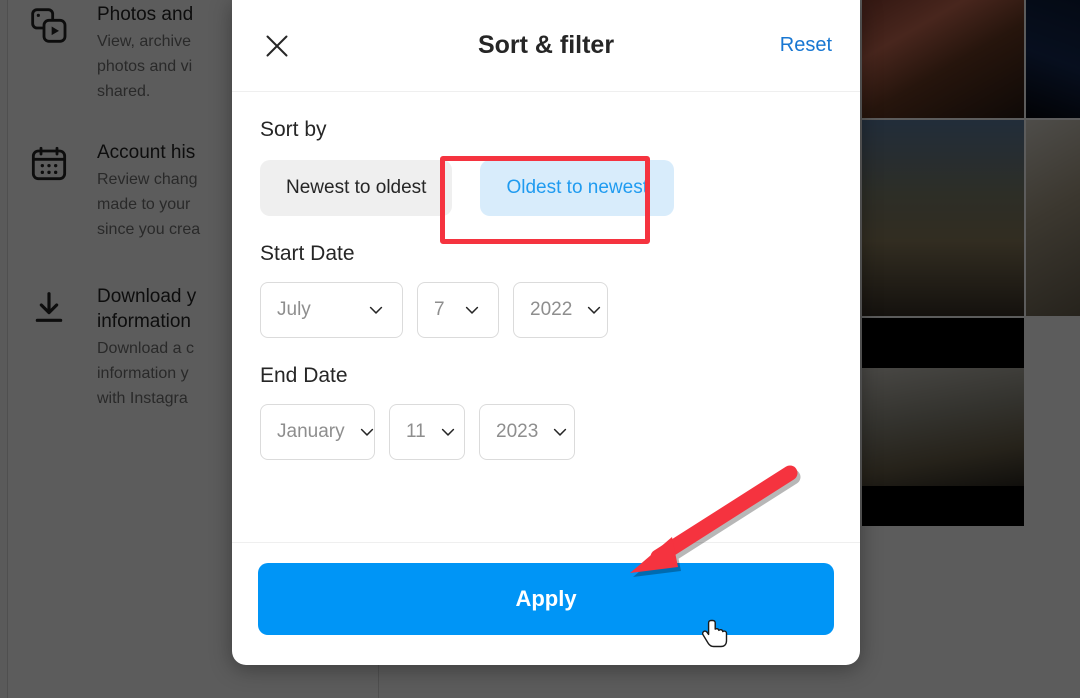 Image resolution: width=1080 pixels, height=698 pixels. What do you see at coordinates (304, 375) in the screenshot?
I see `end-date-label: End Date` at bounding box center [304, 375].